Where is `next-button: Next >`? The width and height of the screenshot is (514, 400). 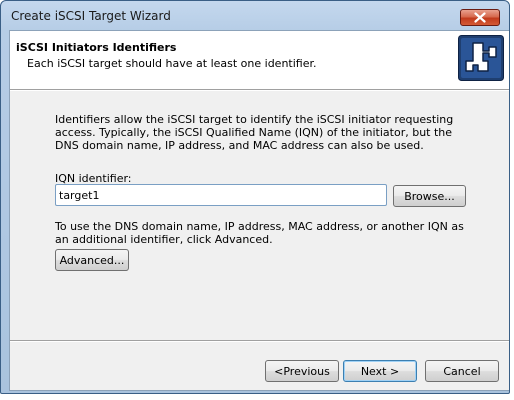
next-button: Next > is located at coordinates (380, 371).